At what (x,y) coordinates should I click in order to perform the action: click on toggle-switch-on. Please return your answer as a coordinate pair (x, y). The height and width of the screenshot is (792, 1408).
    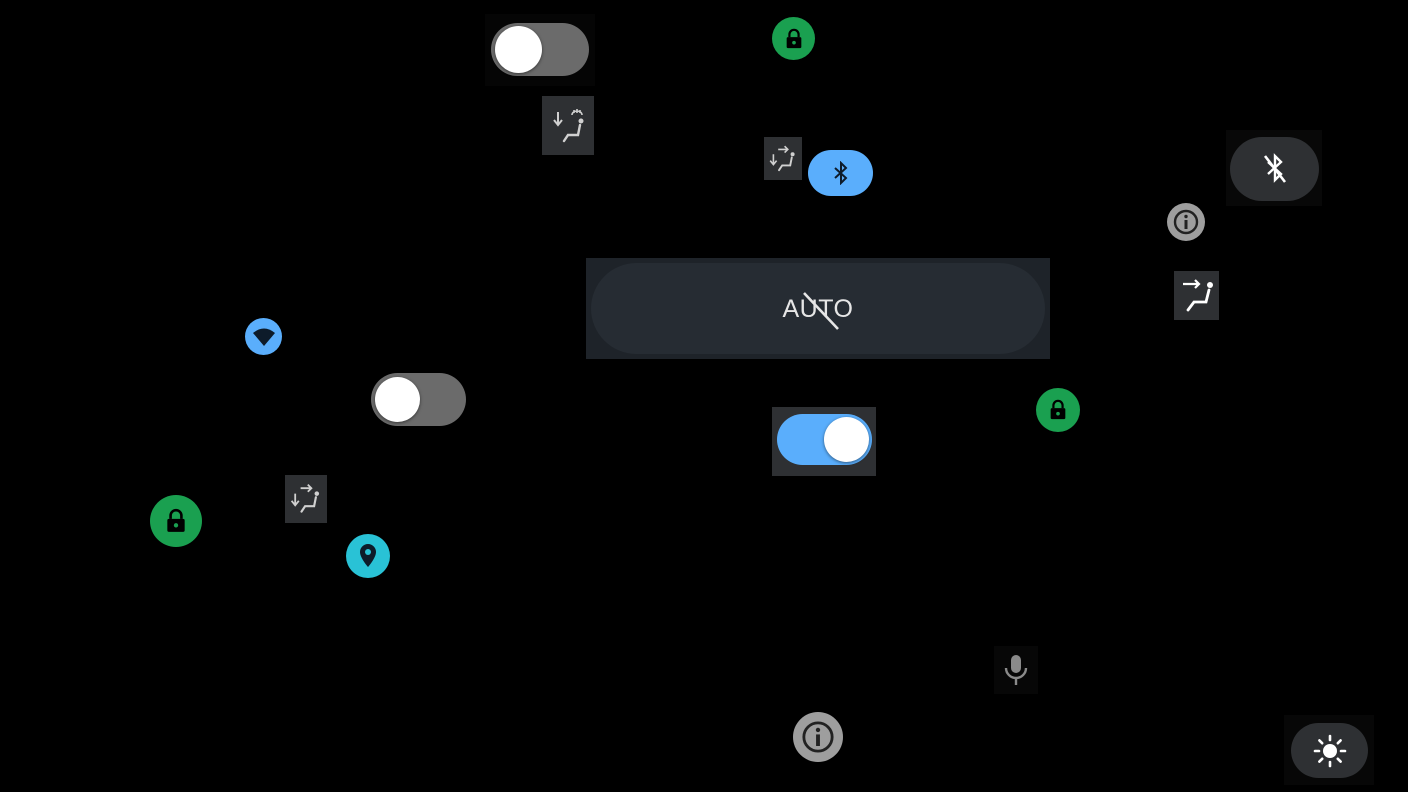
    Looking at the image, I should click on (824, 439).